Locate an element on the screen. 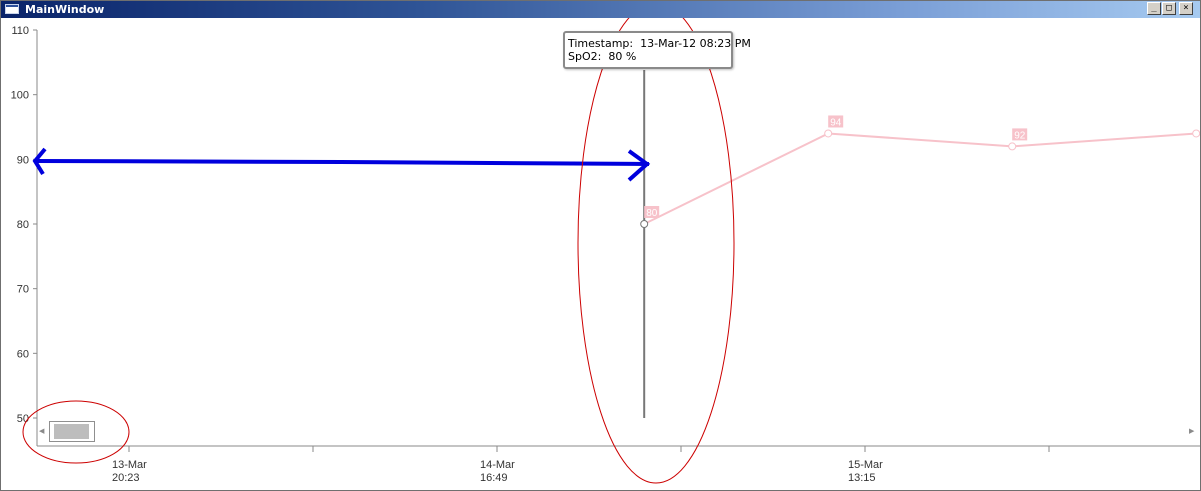 Image resolution: width=1201 pixels, height=491 pixels. y-tick-label: 100 is located at coordinates (20, 96).